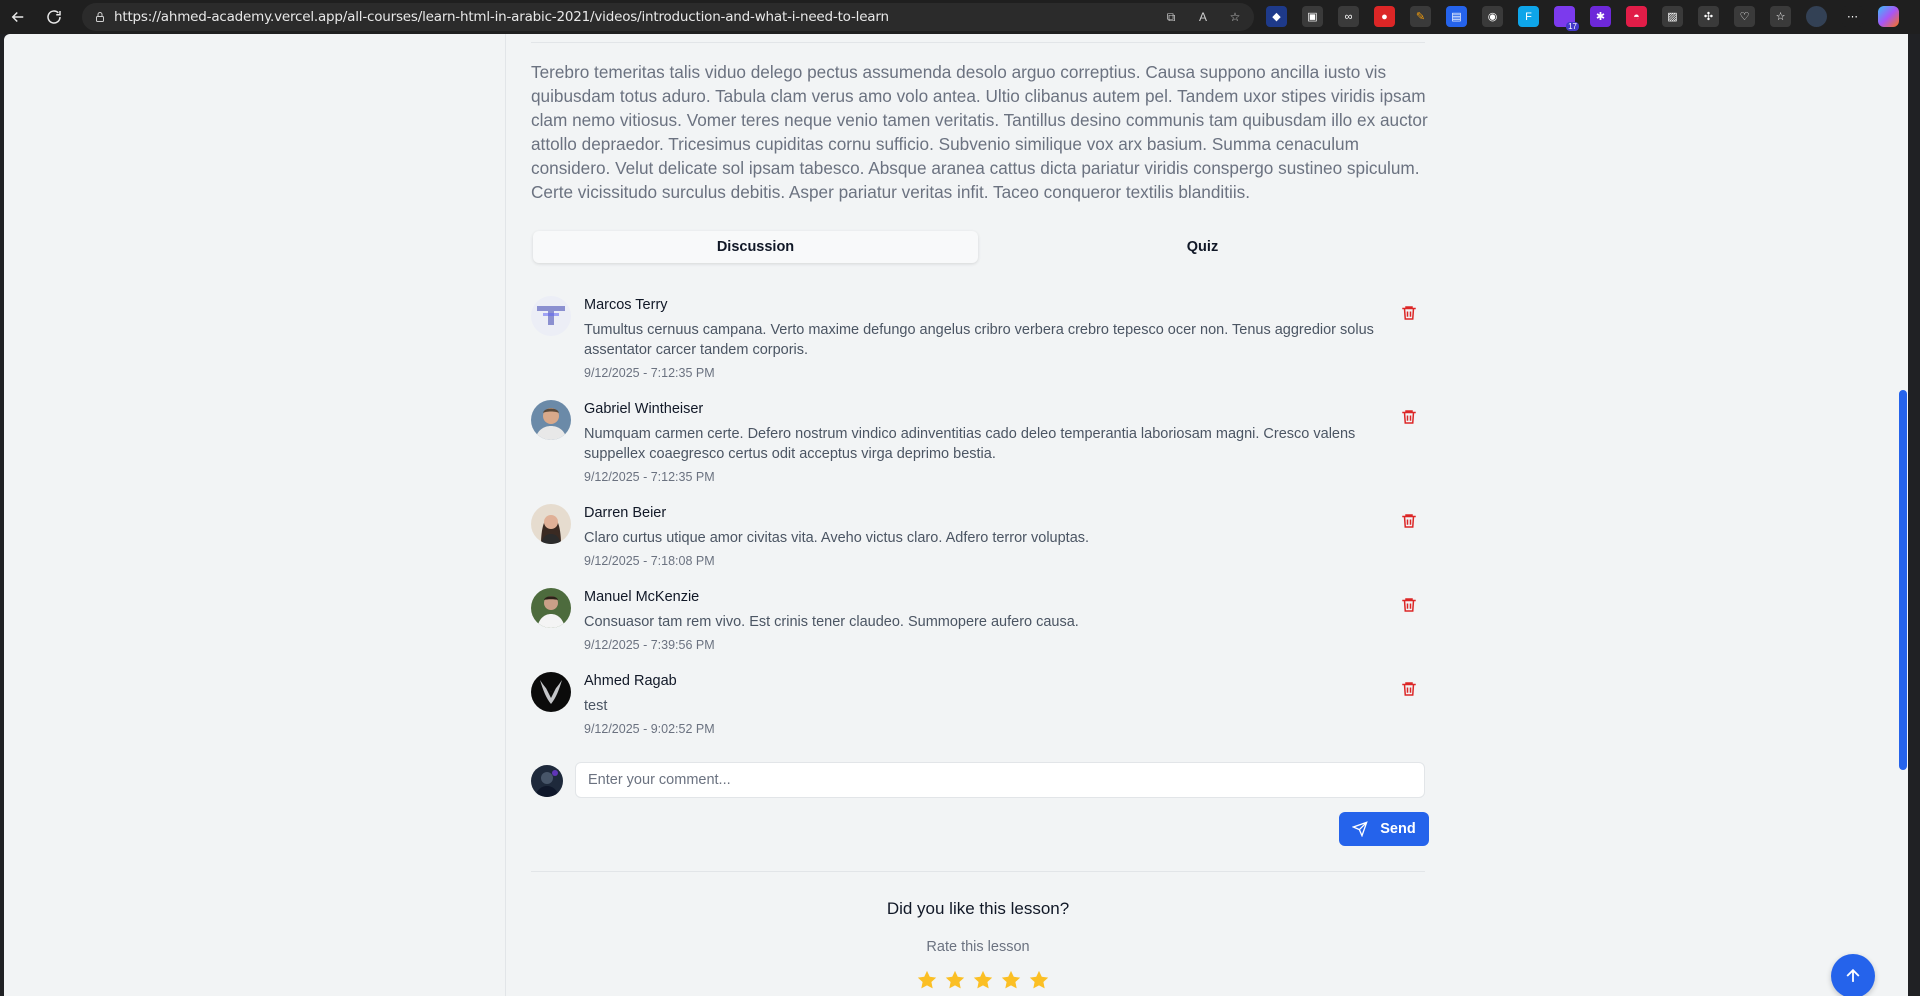 The image size is (1920, 996). Describe the element at coordinates (1600, 16) in the screenshot. I see `extension-gear-icon: ✱` at that location.